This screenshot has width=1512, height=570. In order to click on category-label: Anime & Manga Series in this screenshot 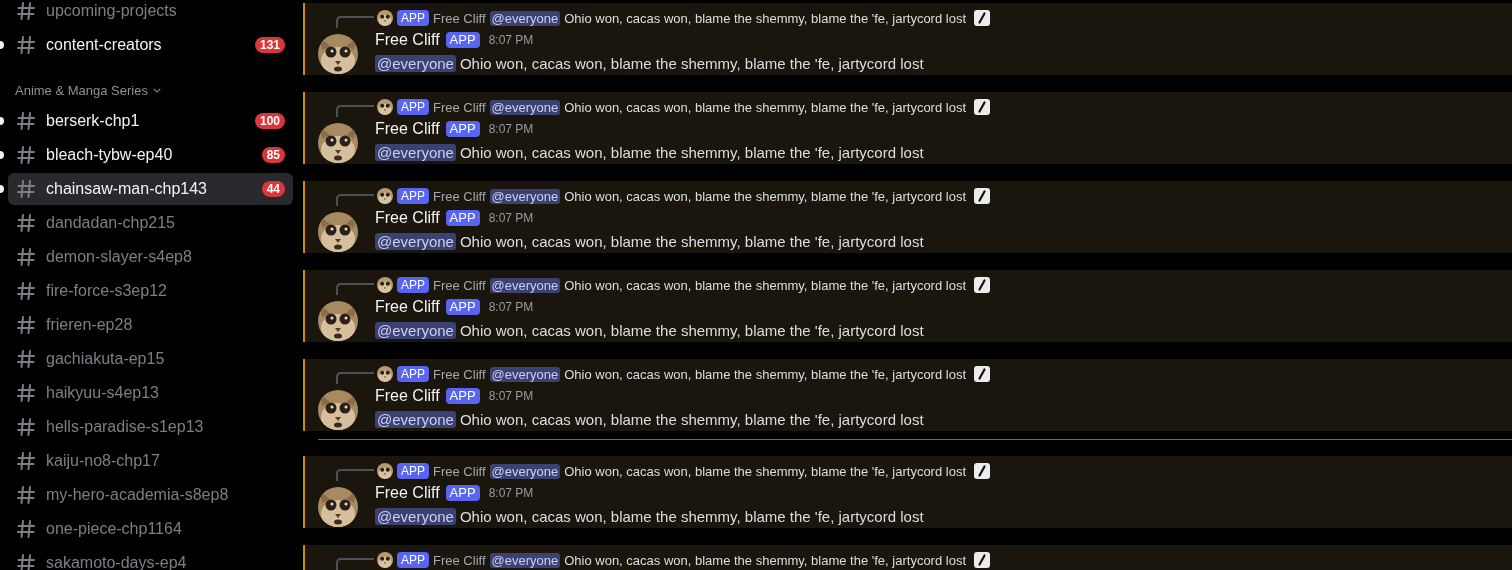, I will do `click(81, 90)`.